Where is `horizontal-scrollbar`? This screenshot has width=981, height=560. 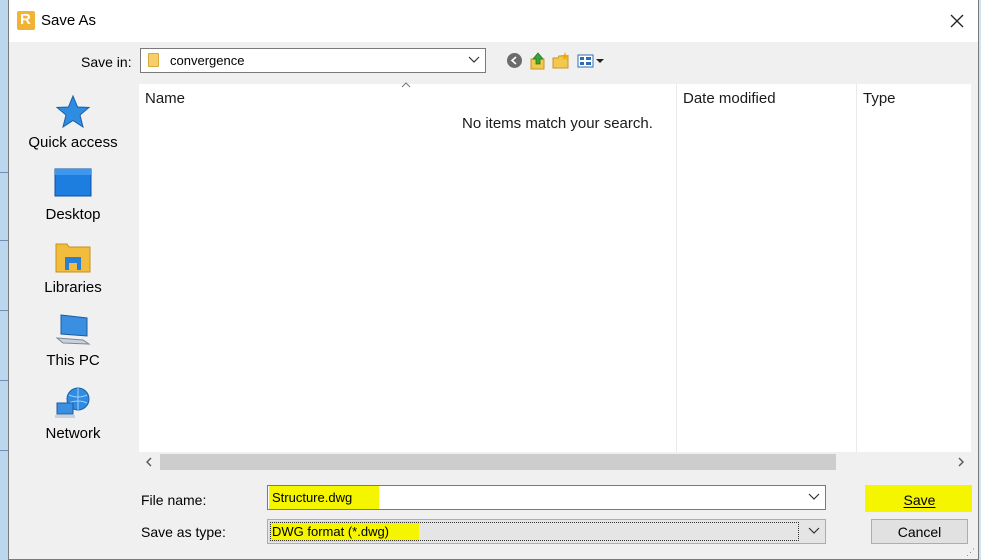 horizontal-scrollbar is located at coordinates (555, 462).